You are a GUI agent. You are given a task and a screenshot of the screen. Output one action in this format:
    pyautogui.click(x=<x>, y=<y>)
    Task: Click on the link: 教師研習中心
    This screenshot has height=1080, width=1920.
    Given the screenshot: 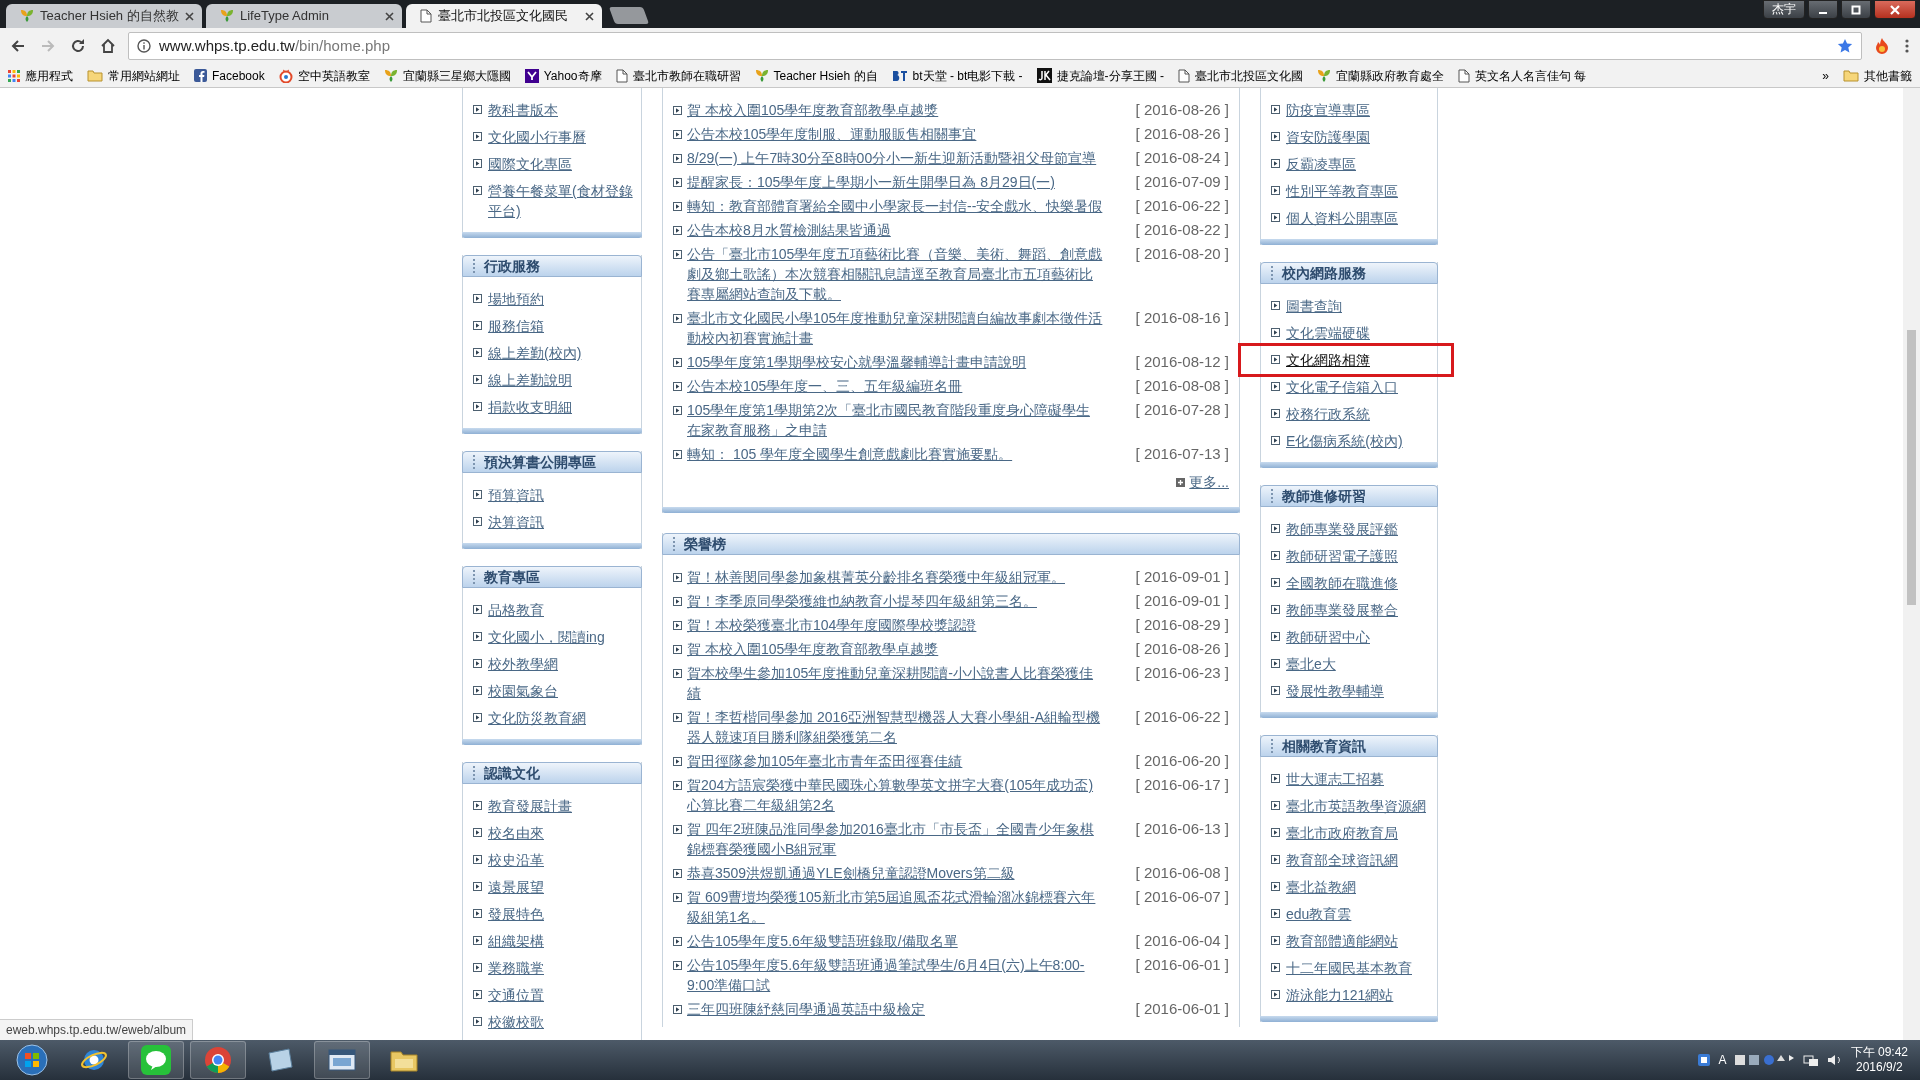 What is the action you would take?
    pyautogui.click(x=1328, y=637)
    